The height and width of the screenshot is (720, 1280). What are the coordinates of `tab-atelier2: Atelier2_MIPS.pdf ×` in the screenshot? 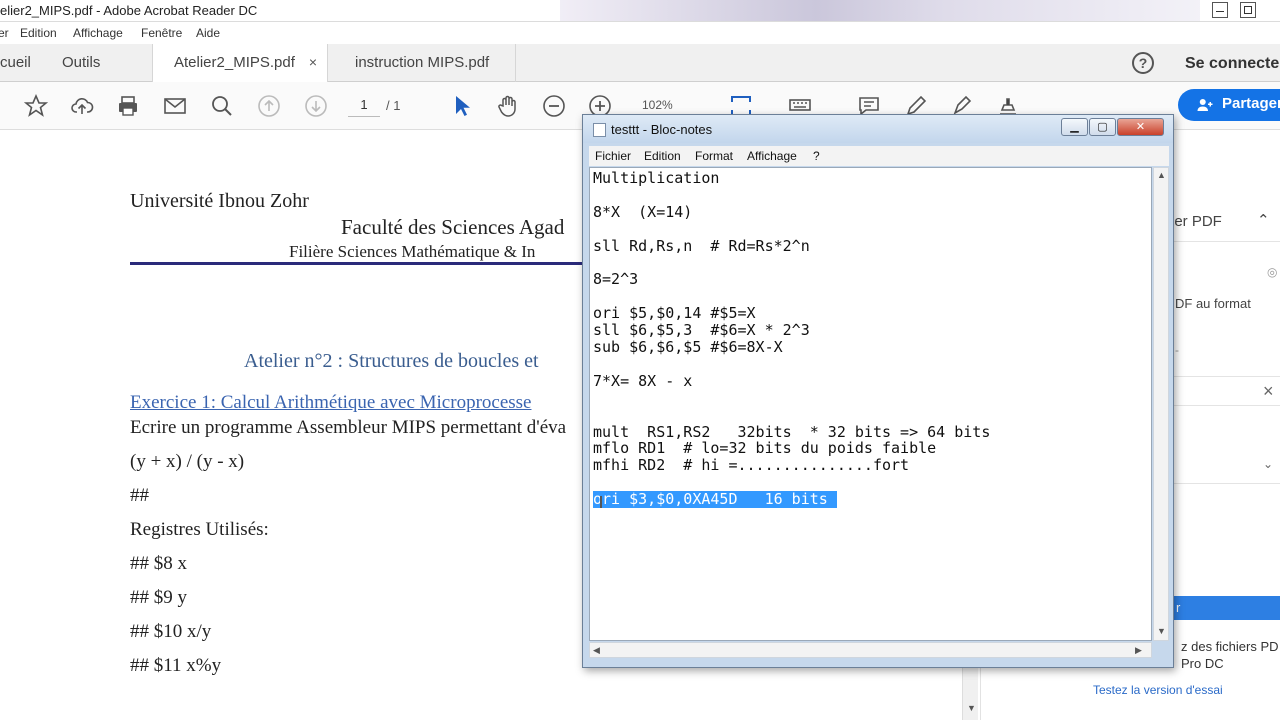 It's located at (240, 63).